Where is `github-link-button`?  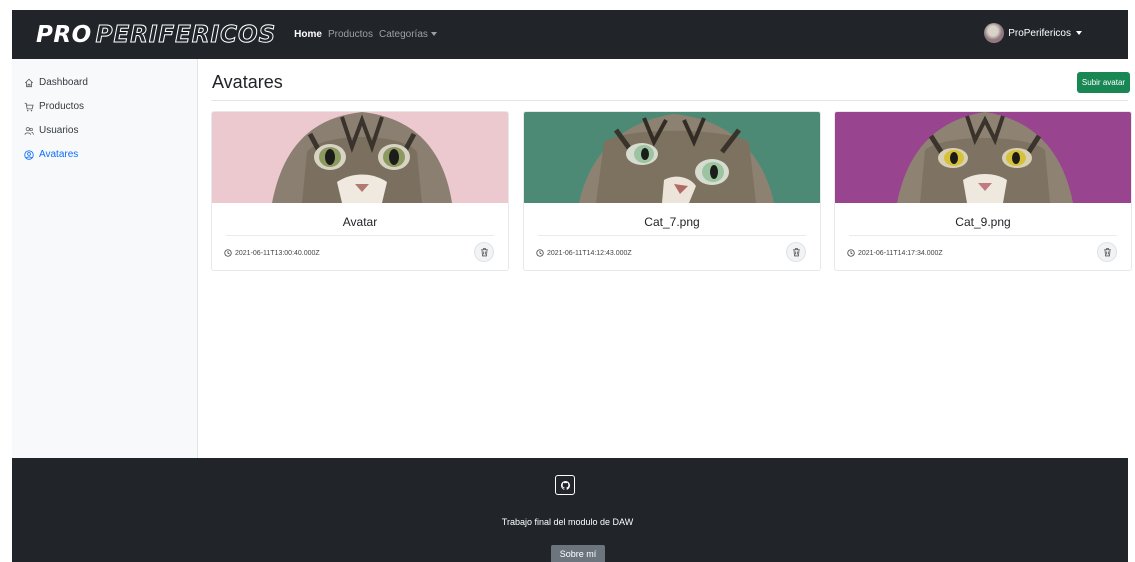
github-link-button is located at coordinates (565, 485).